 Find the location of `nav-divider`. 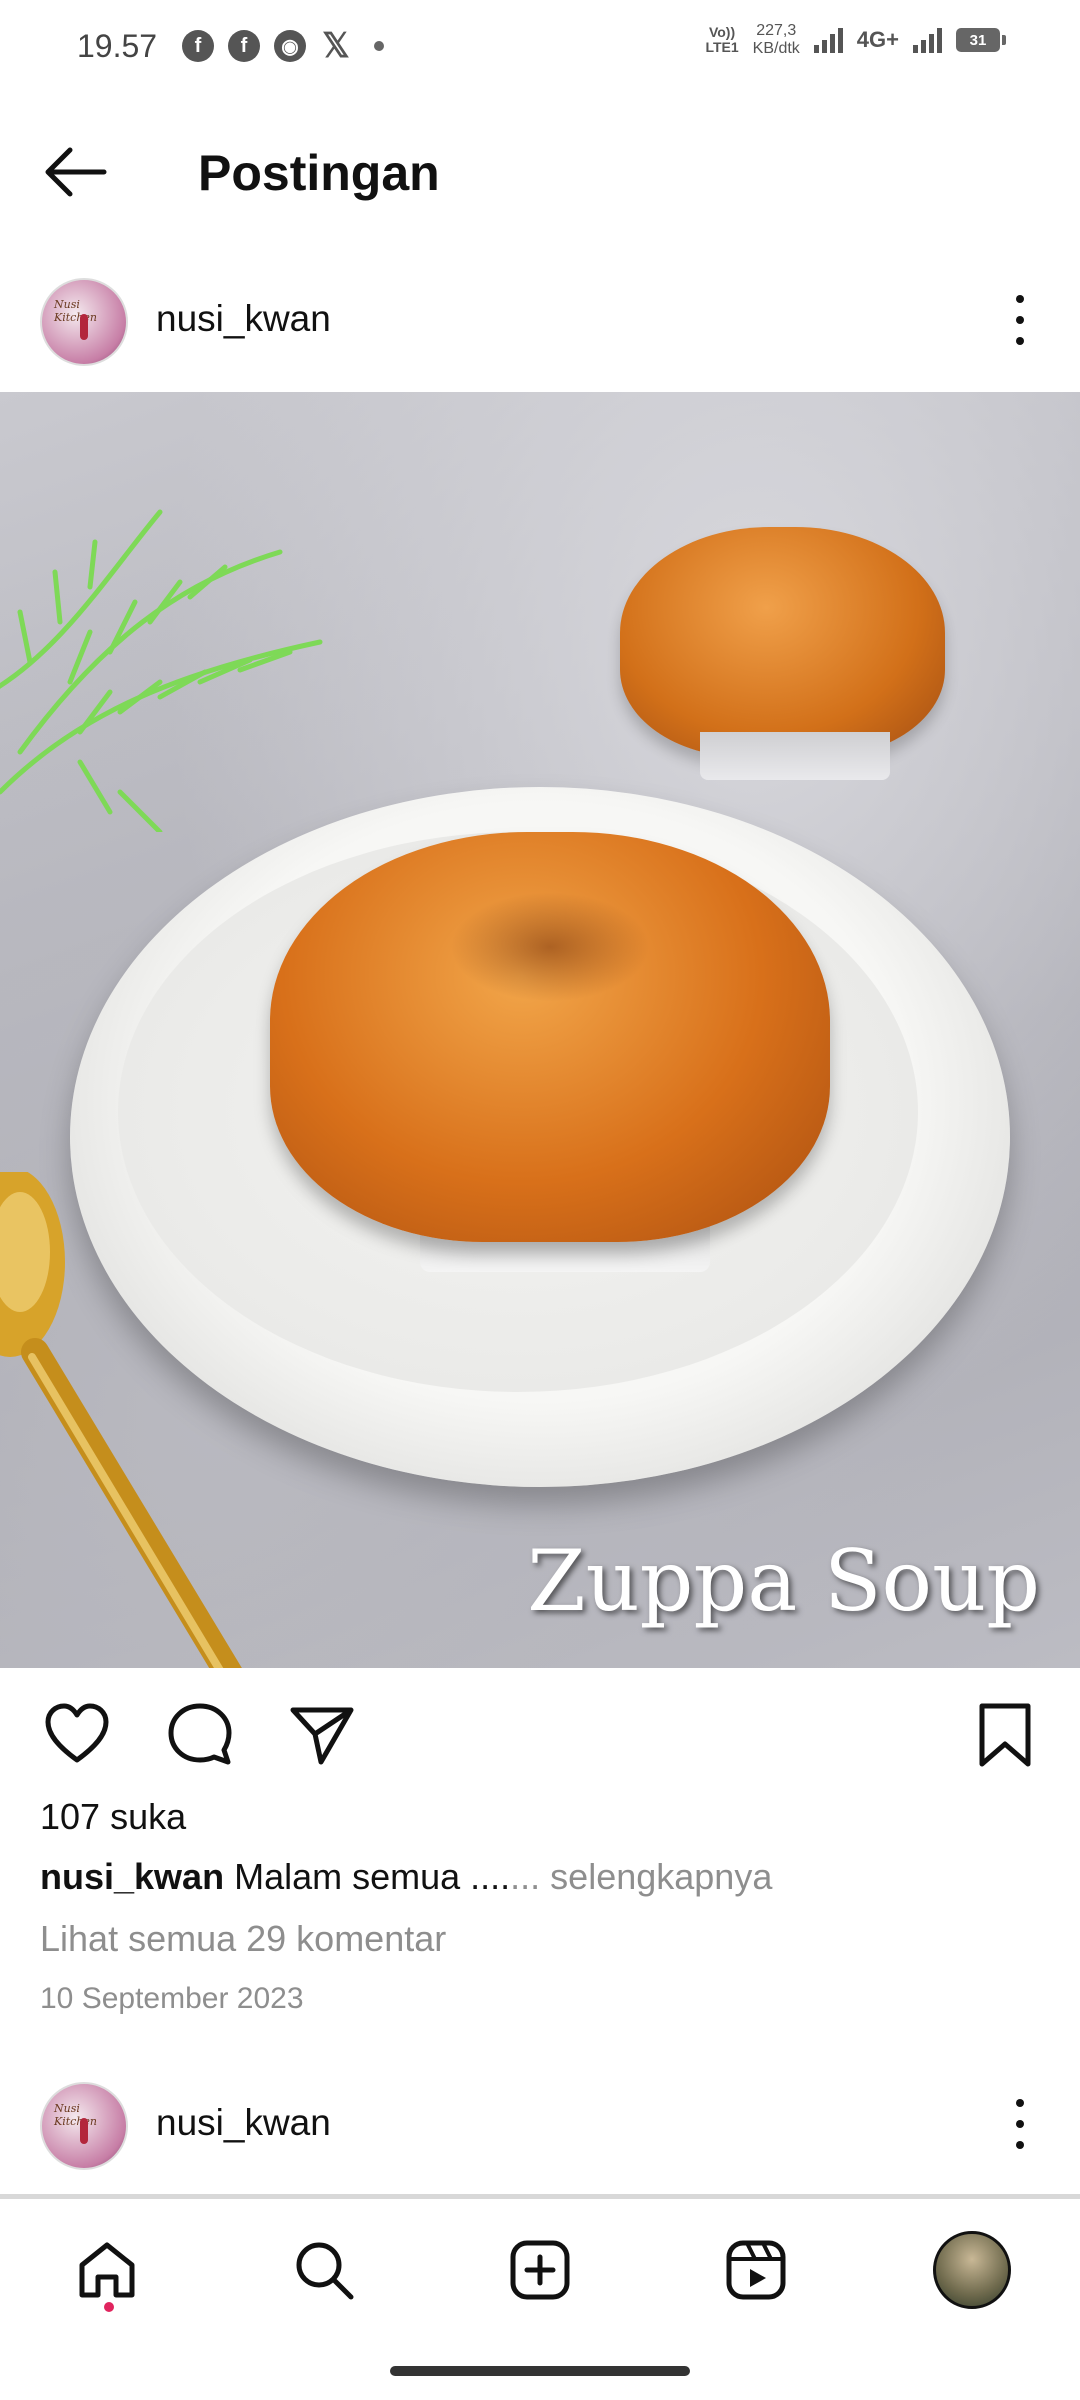

nav-divider is located at coordinates (540, 2196).